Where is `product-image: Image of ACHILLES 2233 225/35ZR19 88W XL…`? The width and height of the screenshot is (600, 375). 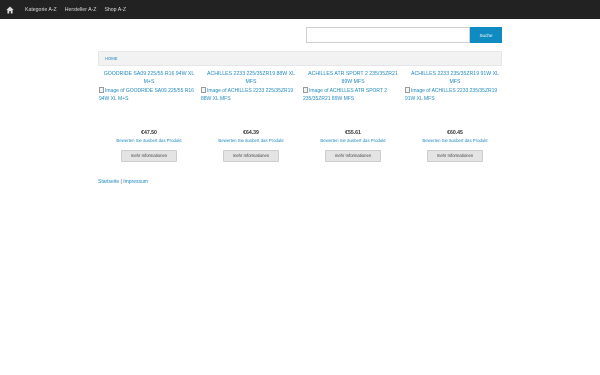 product-image: Image of ACHILLES 2233 225/35ZR19 88W XL… is located at coordinates (251, 107).